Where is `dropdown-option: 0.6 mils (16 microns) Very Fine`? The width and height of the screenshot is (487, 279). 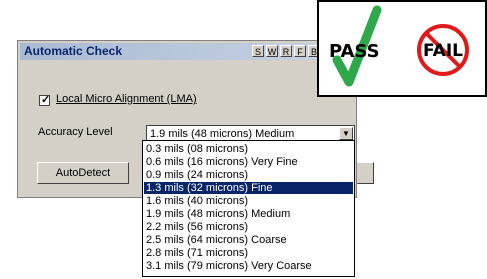
dropdown-option: 0.6 mils (16 microns) Very Fine is located at coordinates (248, 162).